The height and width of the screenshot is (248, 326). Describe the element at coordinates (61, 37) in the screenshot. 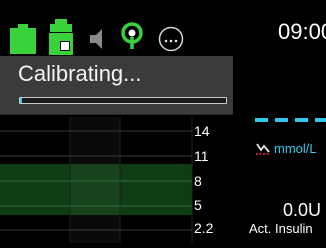

I see `reservoir-icon` at that location.